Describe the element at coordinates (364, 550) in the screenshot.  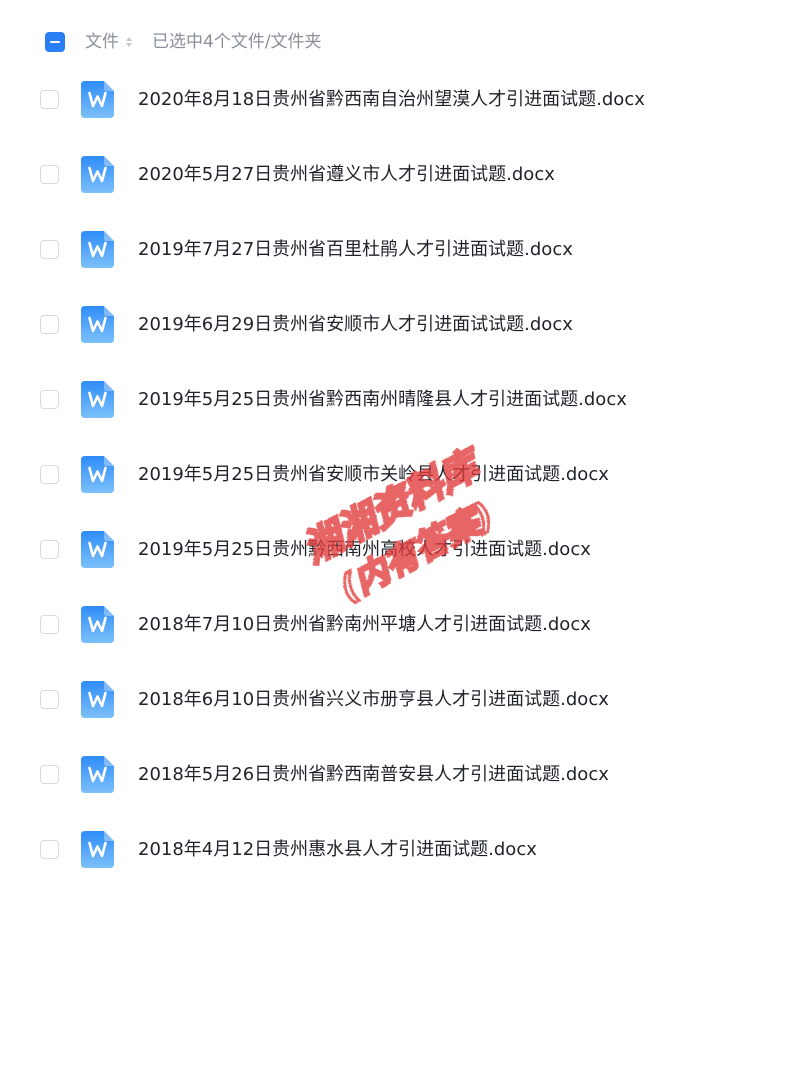
I see `file-name: 2019年5月25日贵州黔西南州高校人才引进面试题.docx` at that location.